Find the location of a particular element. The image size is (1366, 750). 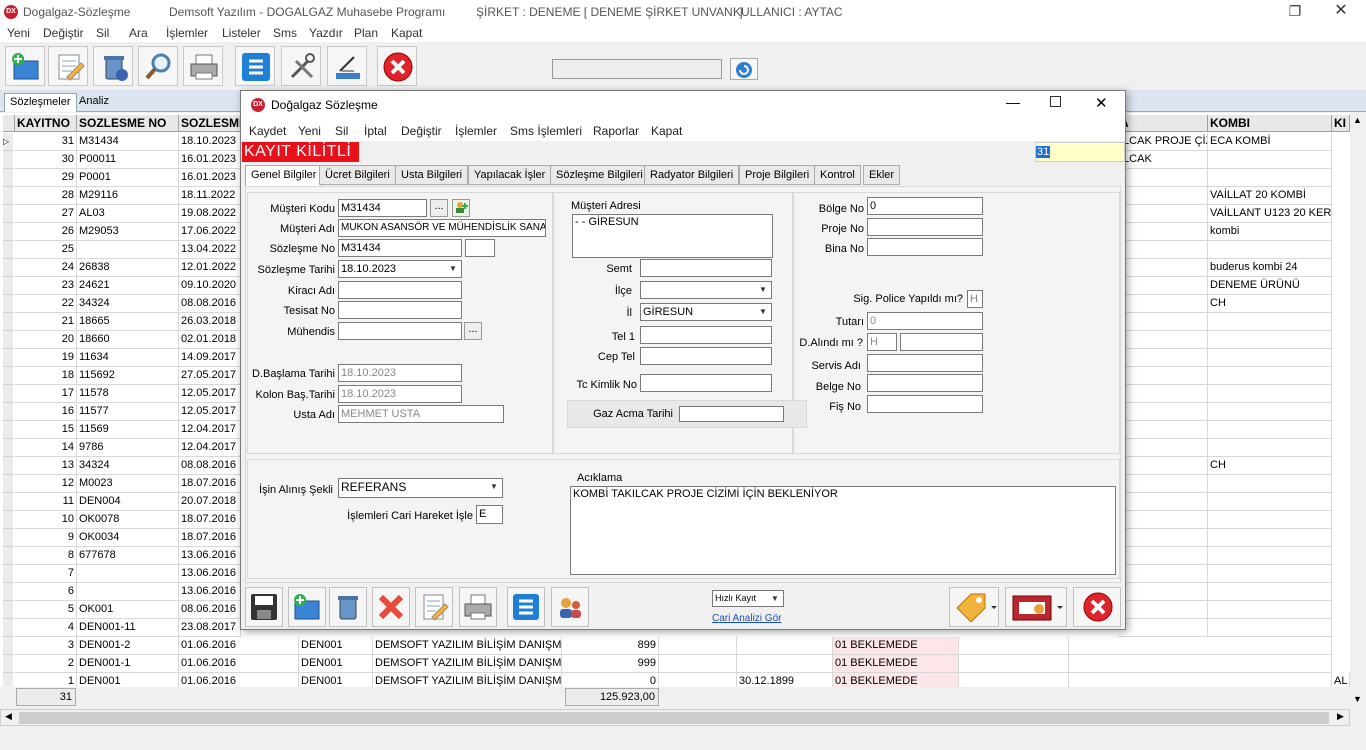

cell-sozlesme-tarihi: 16.01.2023 is located at coordinates (210, 178).